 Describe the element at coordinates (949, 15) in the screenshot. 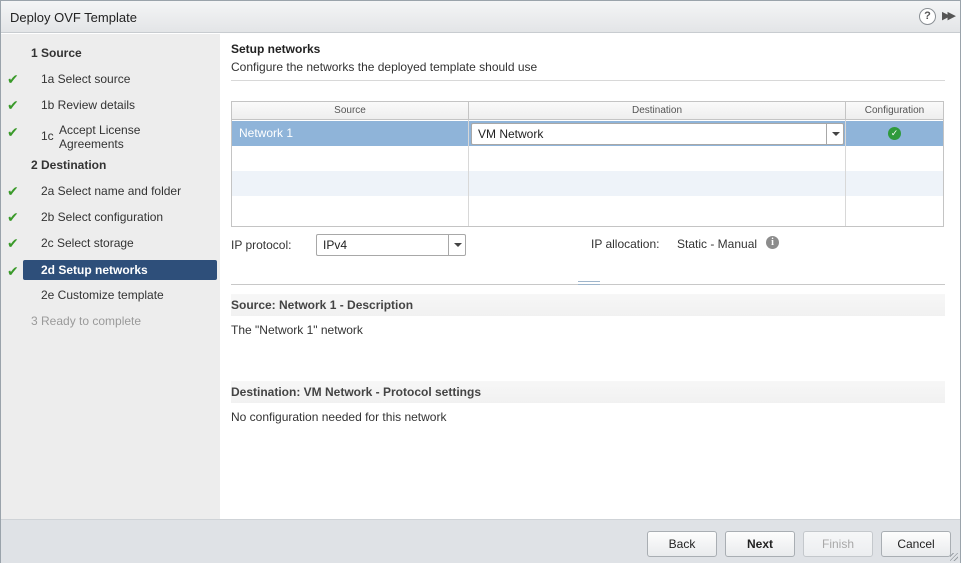

I see `expand-icon: ▶▶` at that location.